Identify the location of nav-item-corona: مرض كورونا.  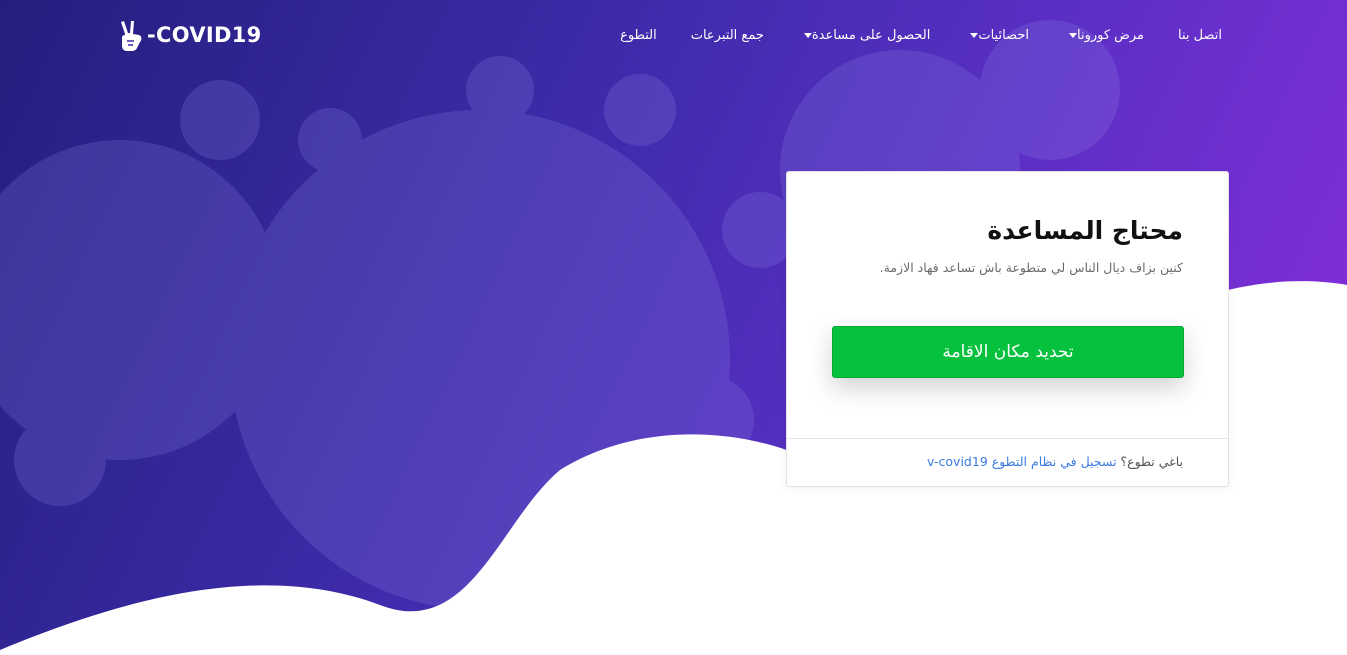
(1103, 35).